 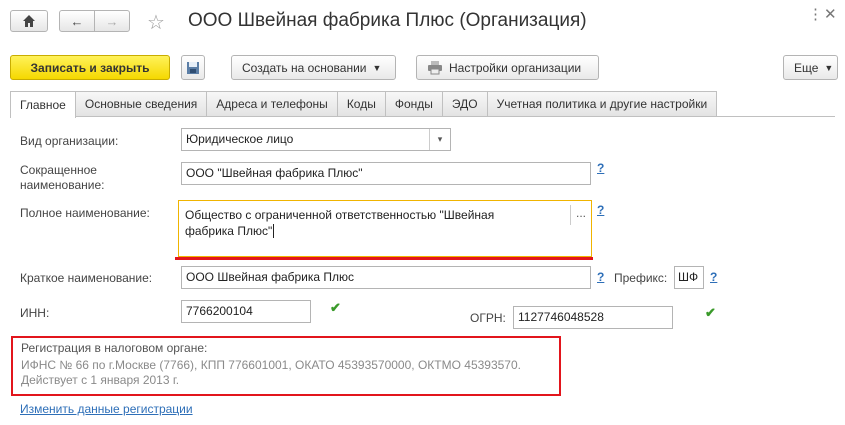 I want to click on create-based-on-button: Создать на основании ▼, so click(x=313, y=67).